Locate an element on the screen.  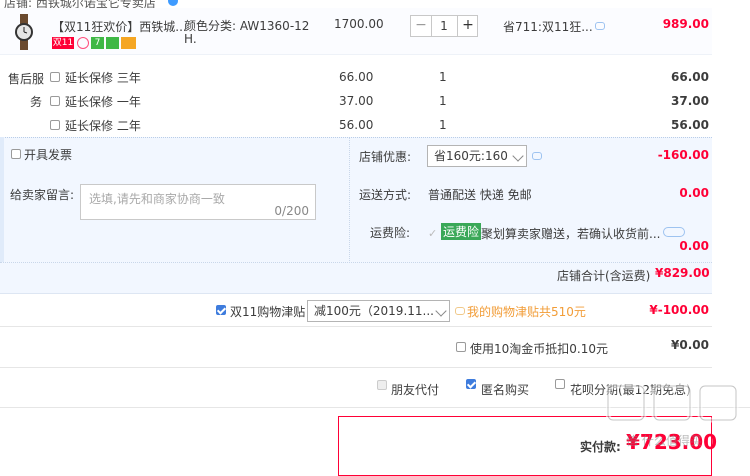
friend-pay-checkbox is located at coordinates (382, 385).